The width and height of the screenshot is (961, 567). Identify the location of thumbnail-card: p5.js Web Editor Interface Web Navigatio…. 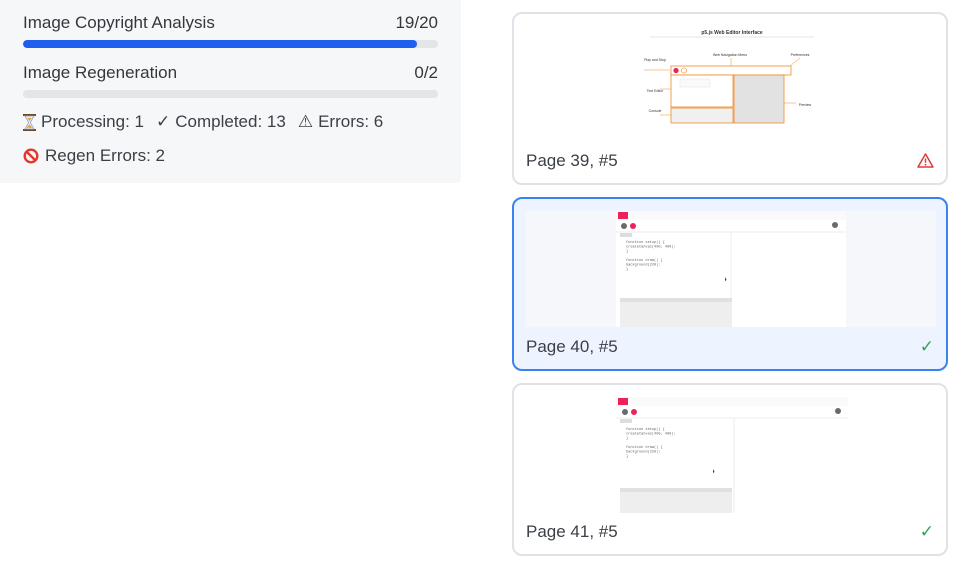
(730, 98).